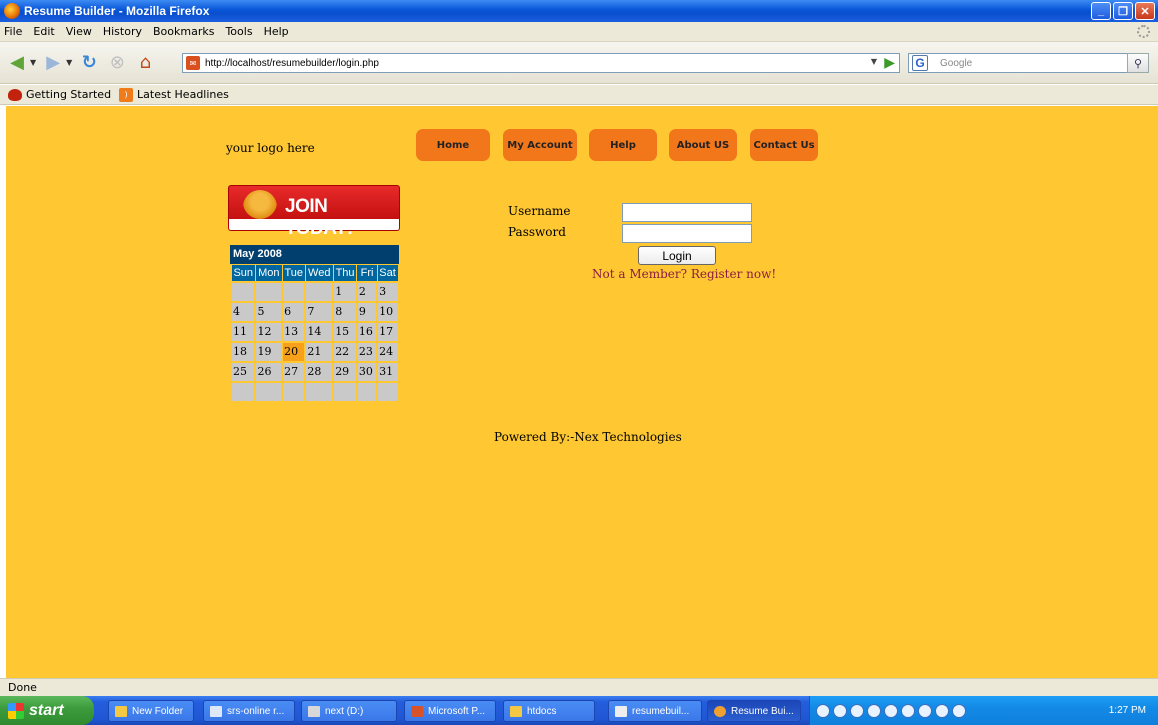 This screenshot has width=1158, height=725. I want to click on calendar-day: 19, so click(269, 351).